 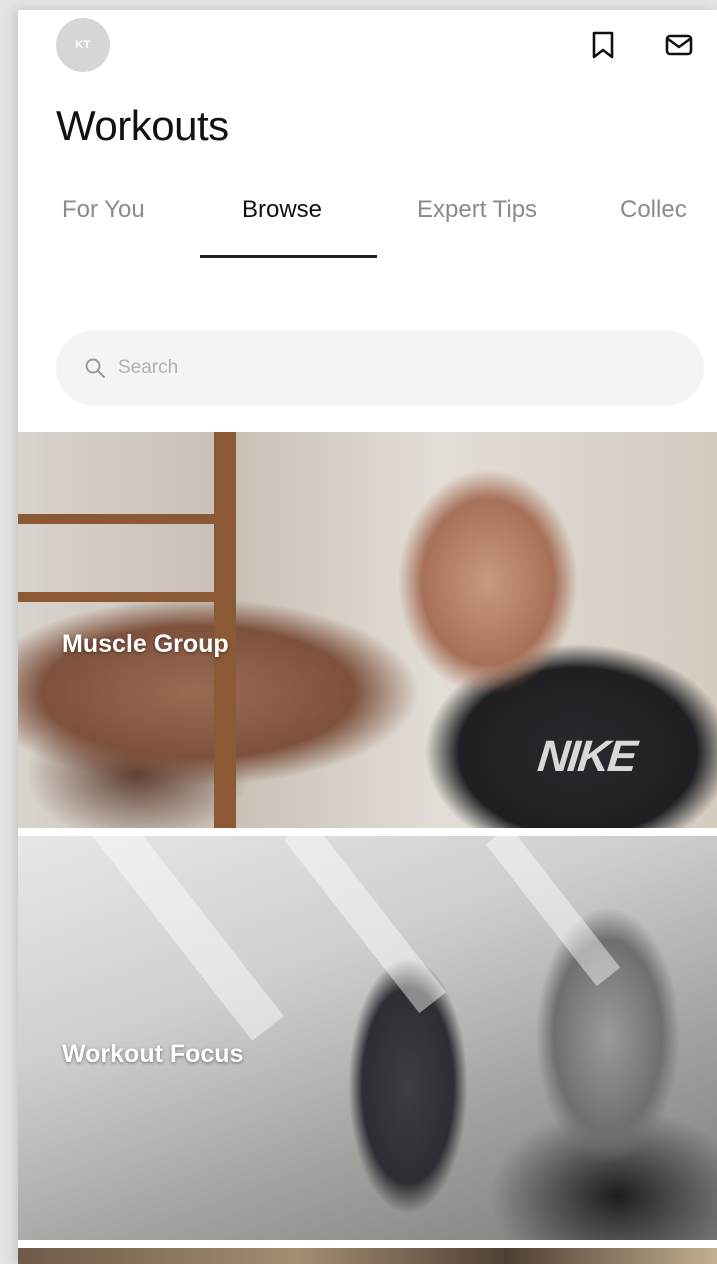 I want to click on inbox-icon, so click(x=679, y=45).